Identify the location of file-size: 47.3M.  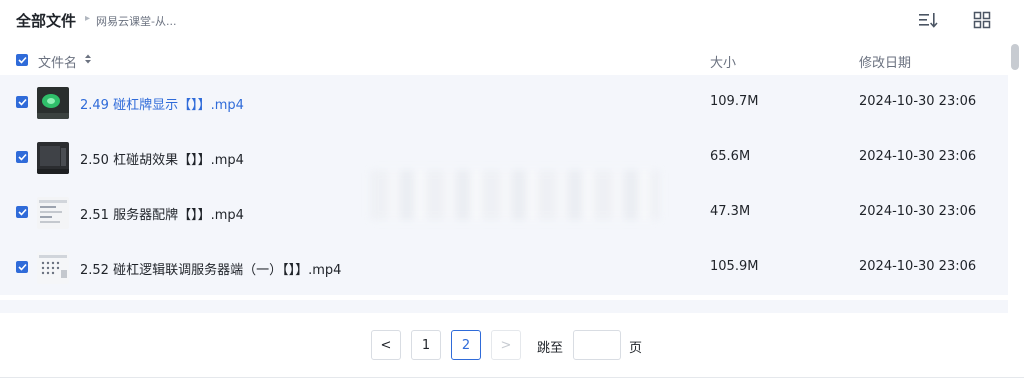
(730, 211).